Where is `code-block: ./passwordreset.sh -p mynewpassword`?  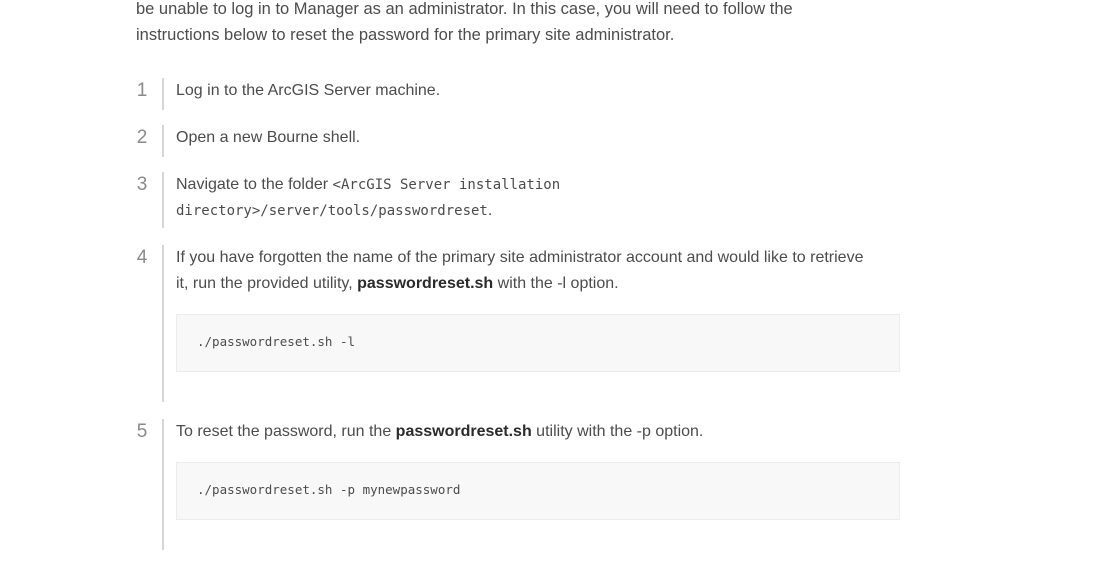
code-block: ./passwordreset.sh -p mynewpassword is located at coordinates (538, 491).